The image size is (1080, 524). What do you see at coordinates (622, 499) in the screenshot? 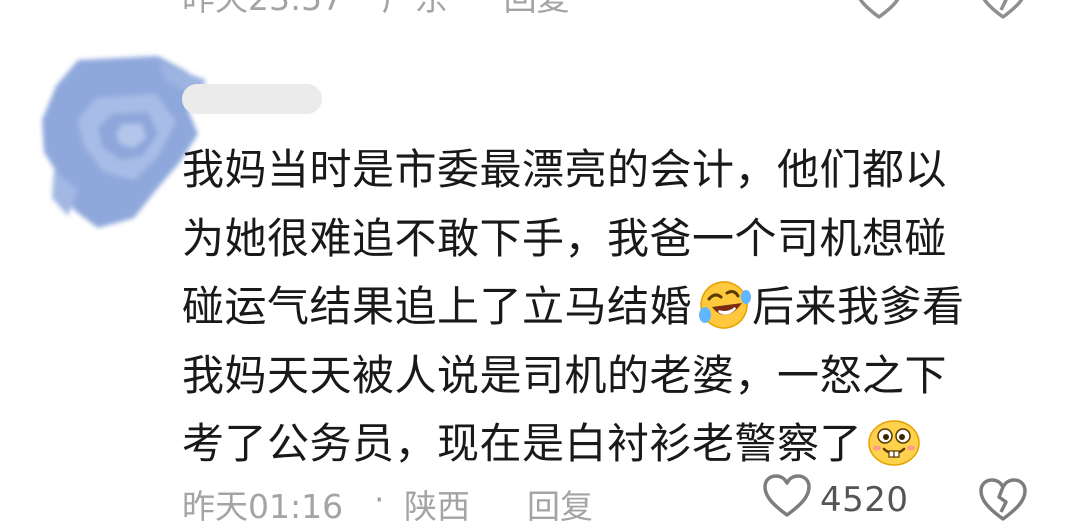
I see `comment-footer: 昨天01:16 · 陕西 回复 4520` at bounding box center [622, 499].